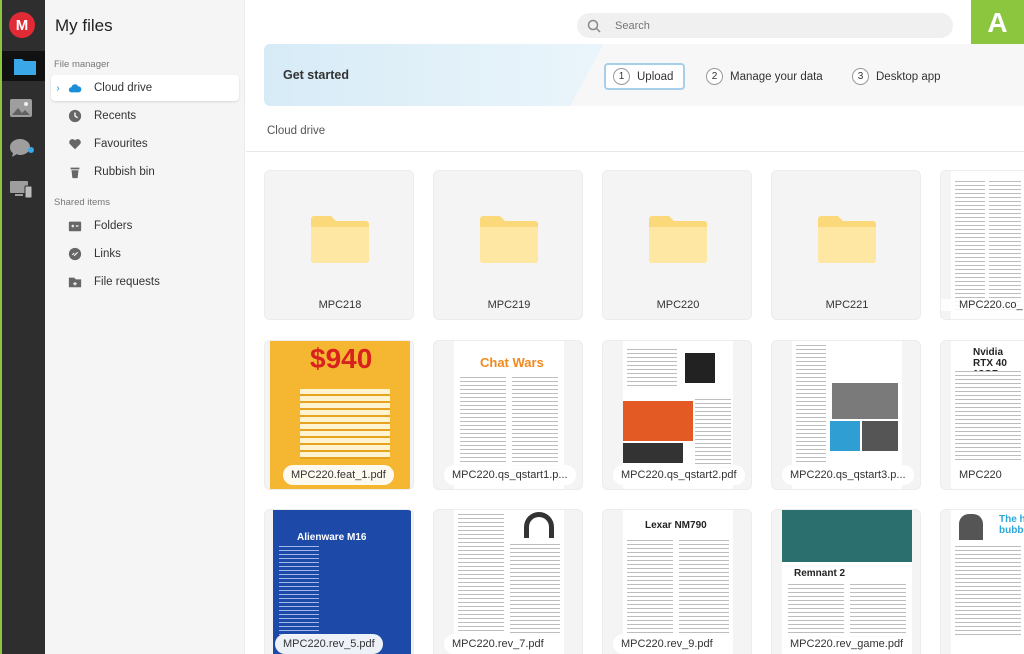 The image size is (1024, 654). Describe the element at coordinates (847, 644) in the screenshot. I see `file-name: MPC220.rev_game.pdf` at that location.